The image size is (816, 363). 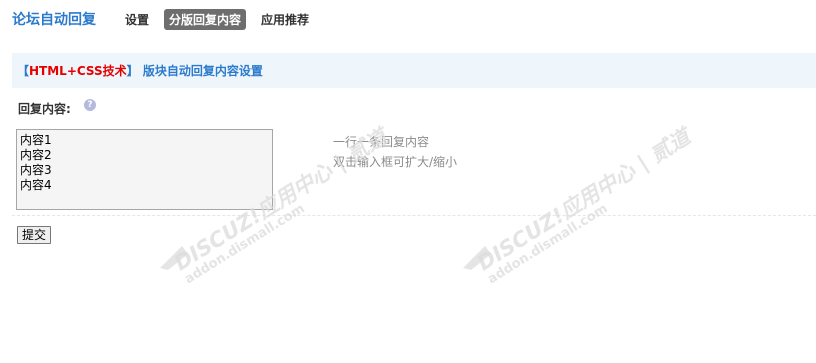 I want to click on submit-button: 提交, so click(x=34, y=235).